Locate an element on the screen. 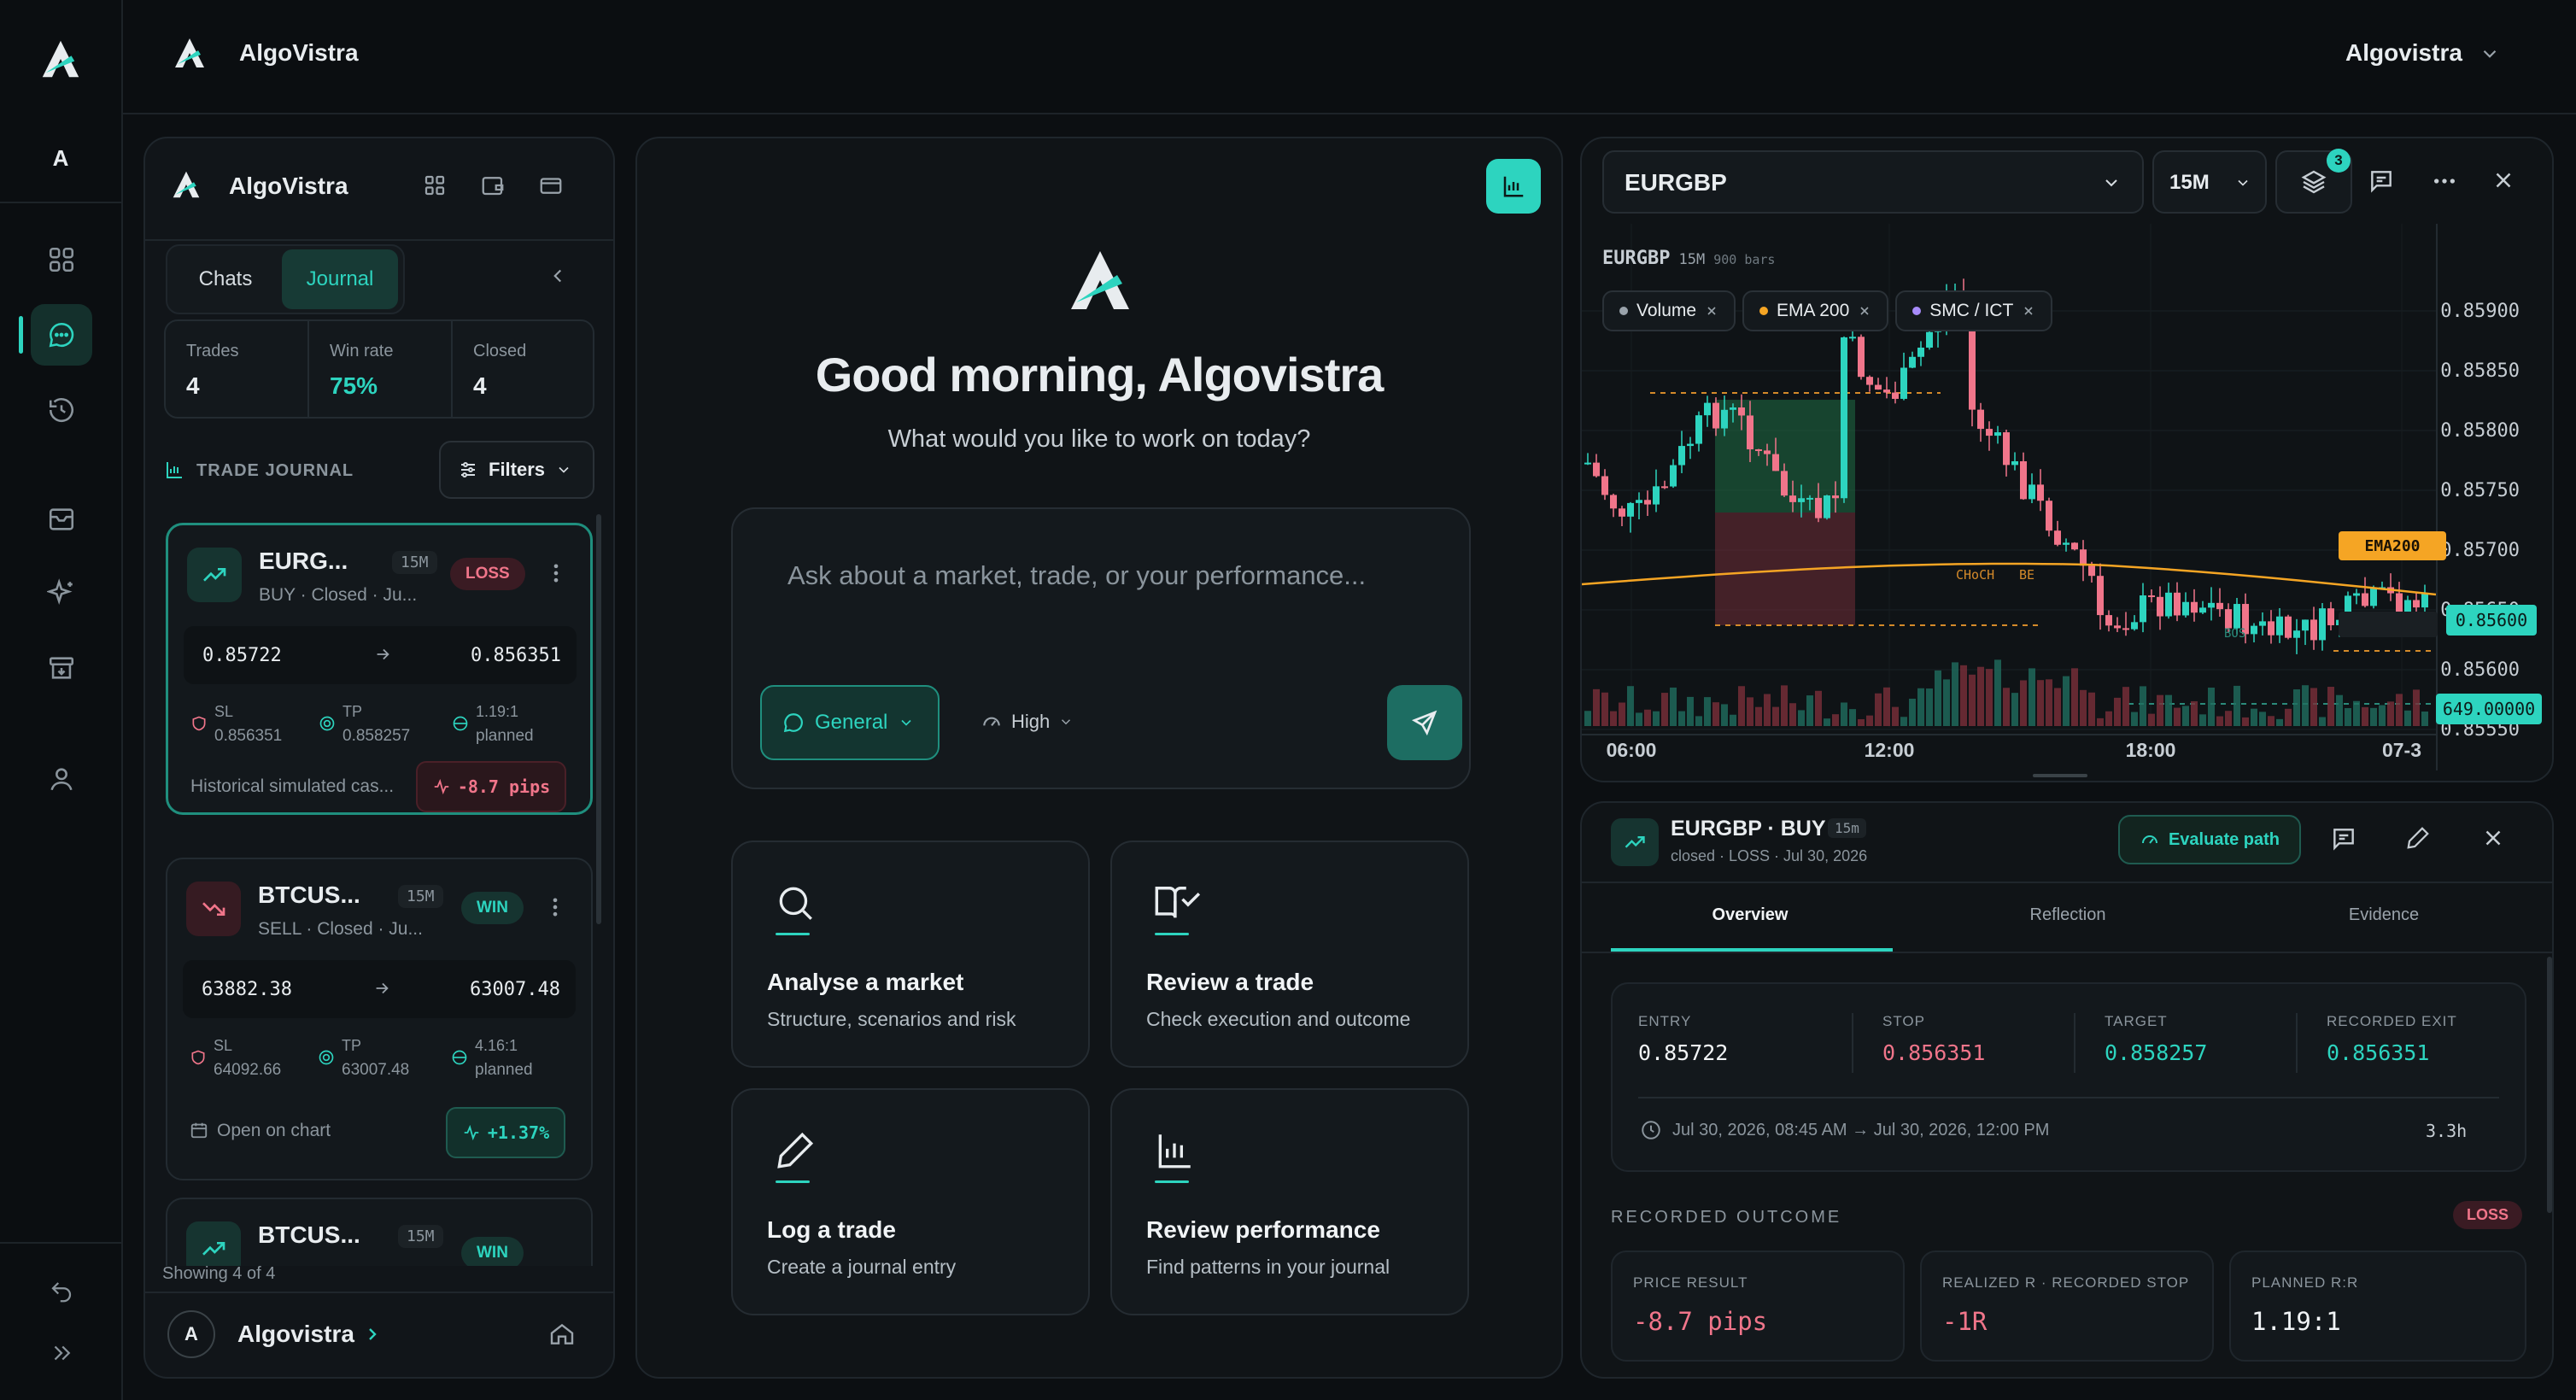 The image size is (2576, 1400). tab-overview: Overview is located at coordinates (1750, 915).